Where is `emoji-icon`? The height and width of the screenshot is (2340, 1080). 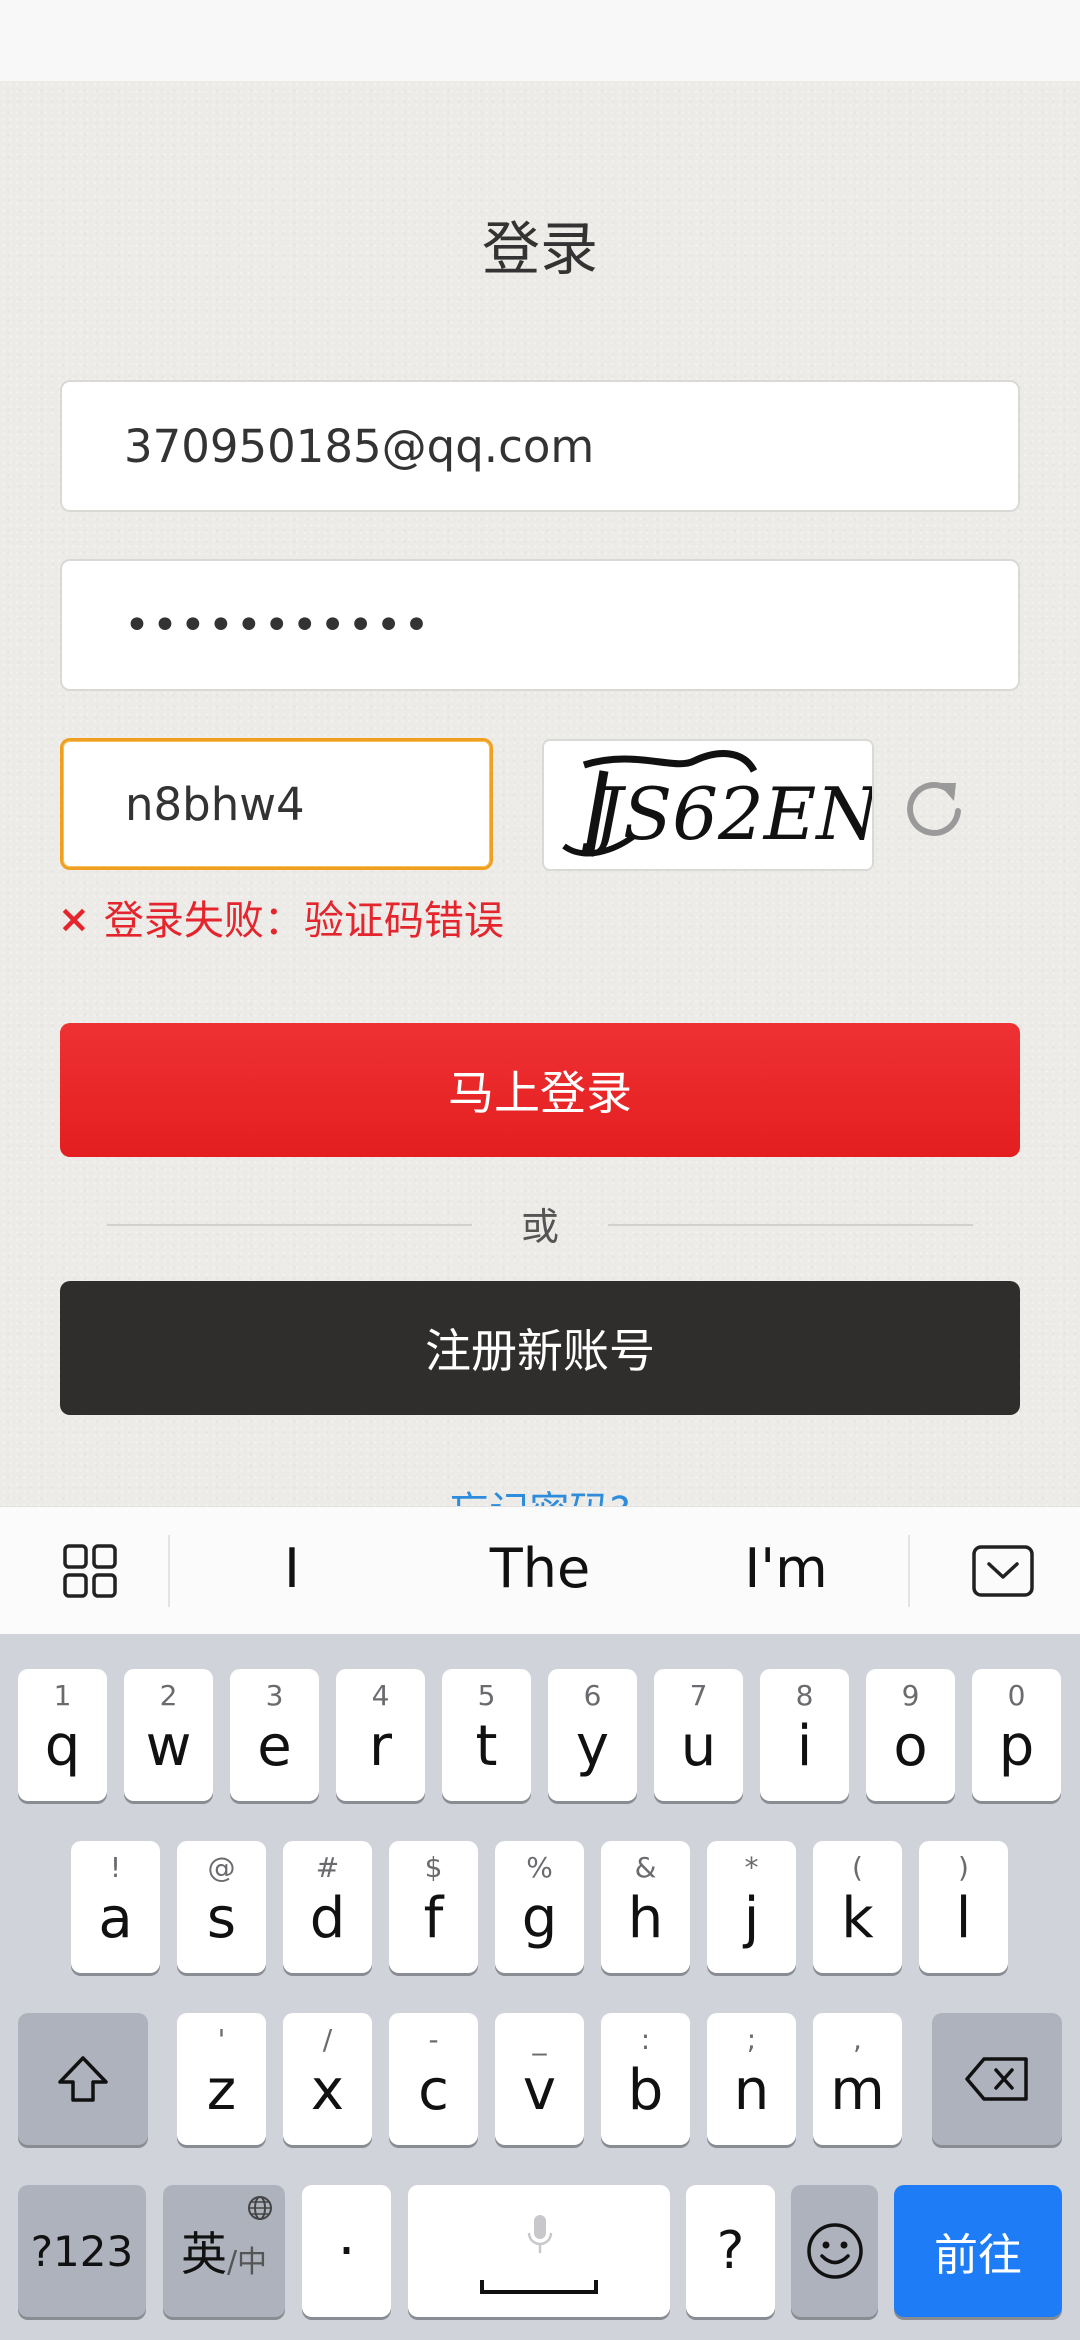 emoji-icon is located at coordinates (834, 2251).